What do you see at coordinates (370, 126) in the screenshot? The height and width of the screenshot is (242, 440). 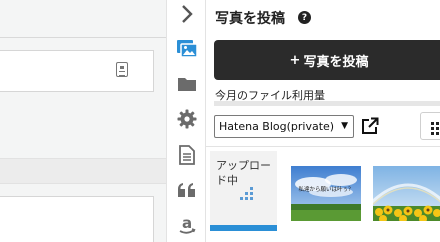 I see `external-link-icon` at bounding box center [370, 126].